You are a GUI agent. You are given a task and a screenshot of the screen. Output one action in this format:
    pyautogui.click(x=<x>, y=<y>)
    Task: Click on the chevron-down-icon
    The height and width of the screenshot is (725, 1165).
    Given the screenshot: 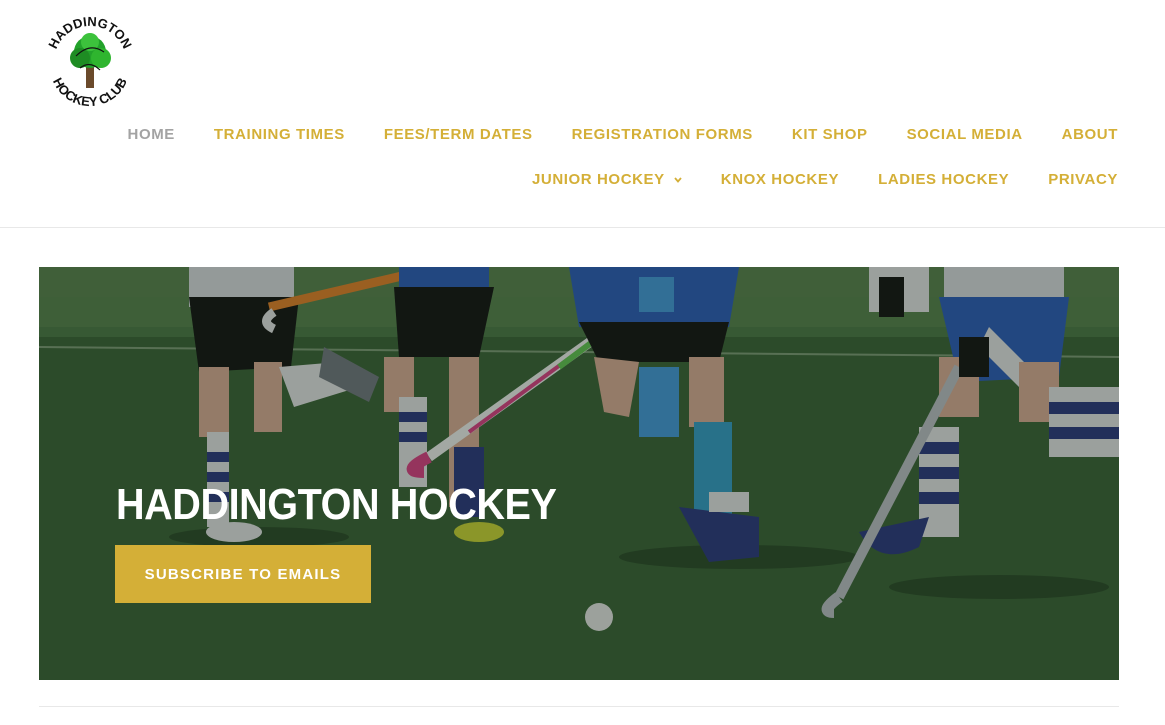 What is the action you would take?
    pyautogui.click(x=678, y=179)
    